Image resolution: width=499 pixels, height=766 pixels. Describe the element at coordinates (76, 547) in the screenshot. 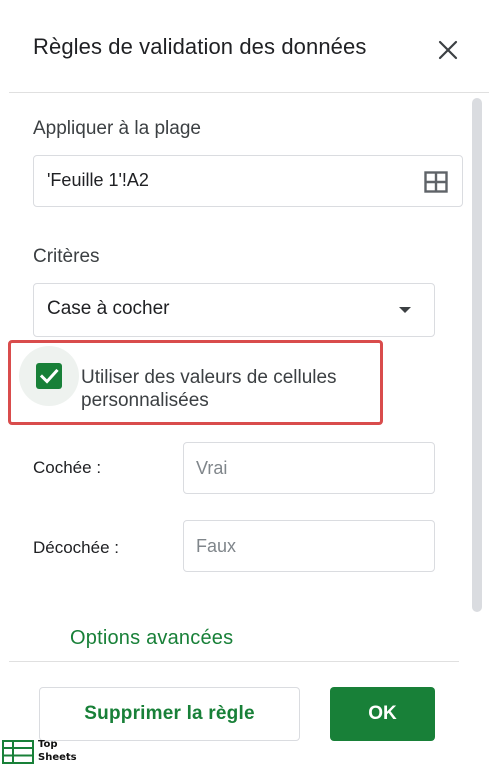

I see `unchecked-label: Décochée :` at that location.